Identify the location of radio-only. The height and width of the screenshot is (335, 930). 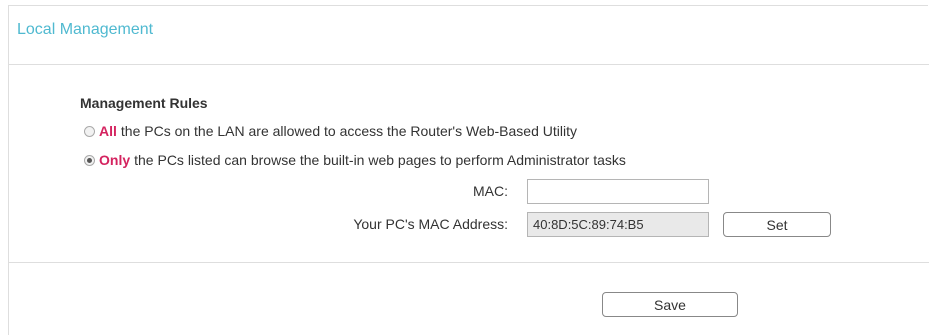
(89, 160).